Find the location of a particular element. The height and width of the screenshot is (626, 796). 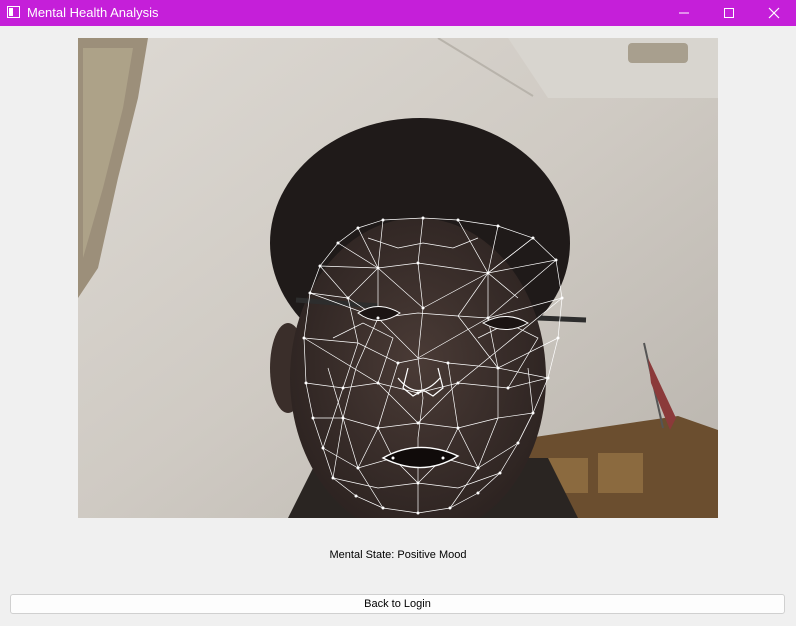

app-icon is located at coordinates (13, 12).